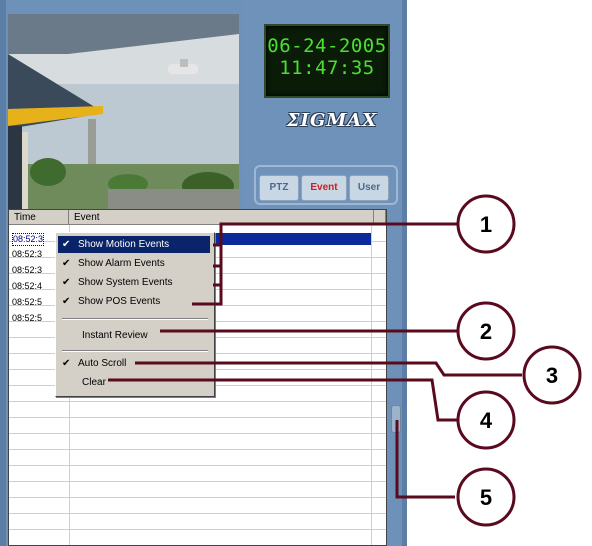 The image size is (592, 546). What do you see at coordinates (486, 420) in the screenshot?
I see `callout-number-4: 4` at bounding box center [486, 420].